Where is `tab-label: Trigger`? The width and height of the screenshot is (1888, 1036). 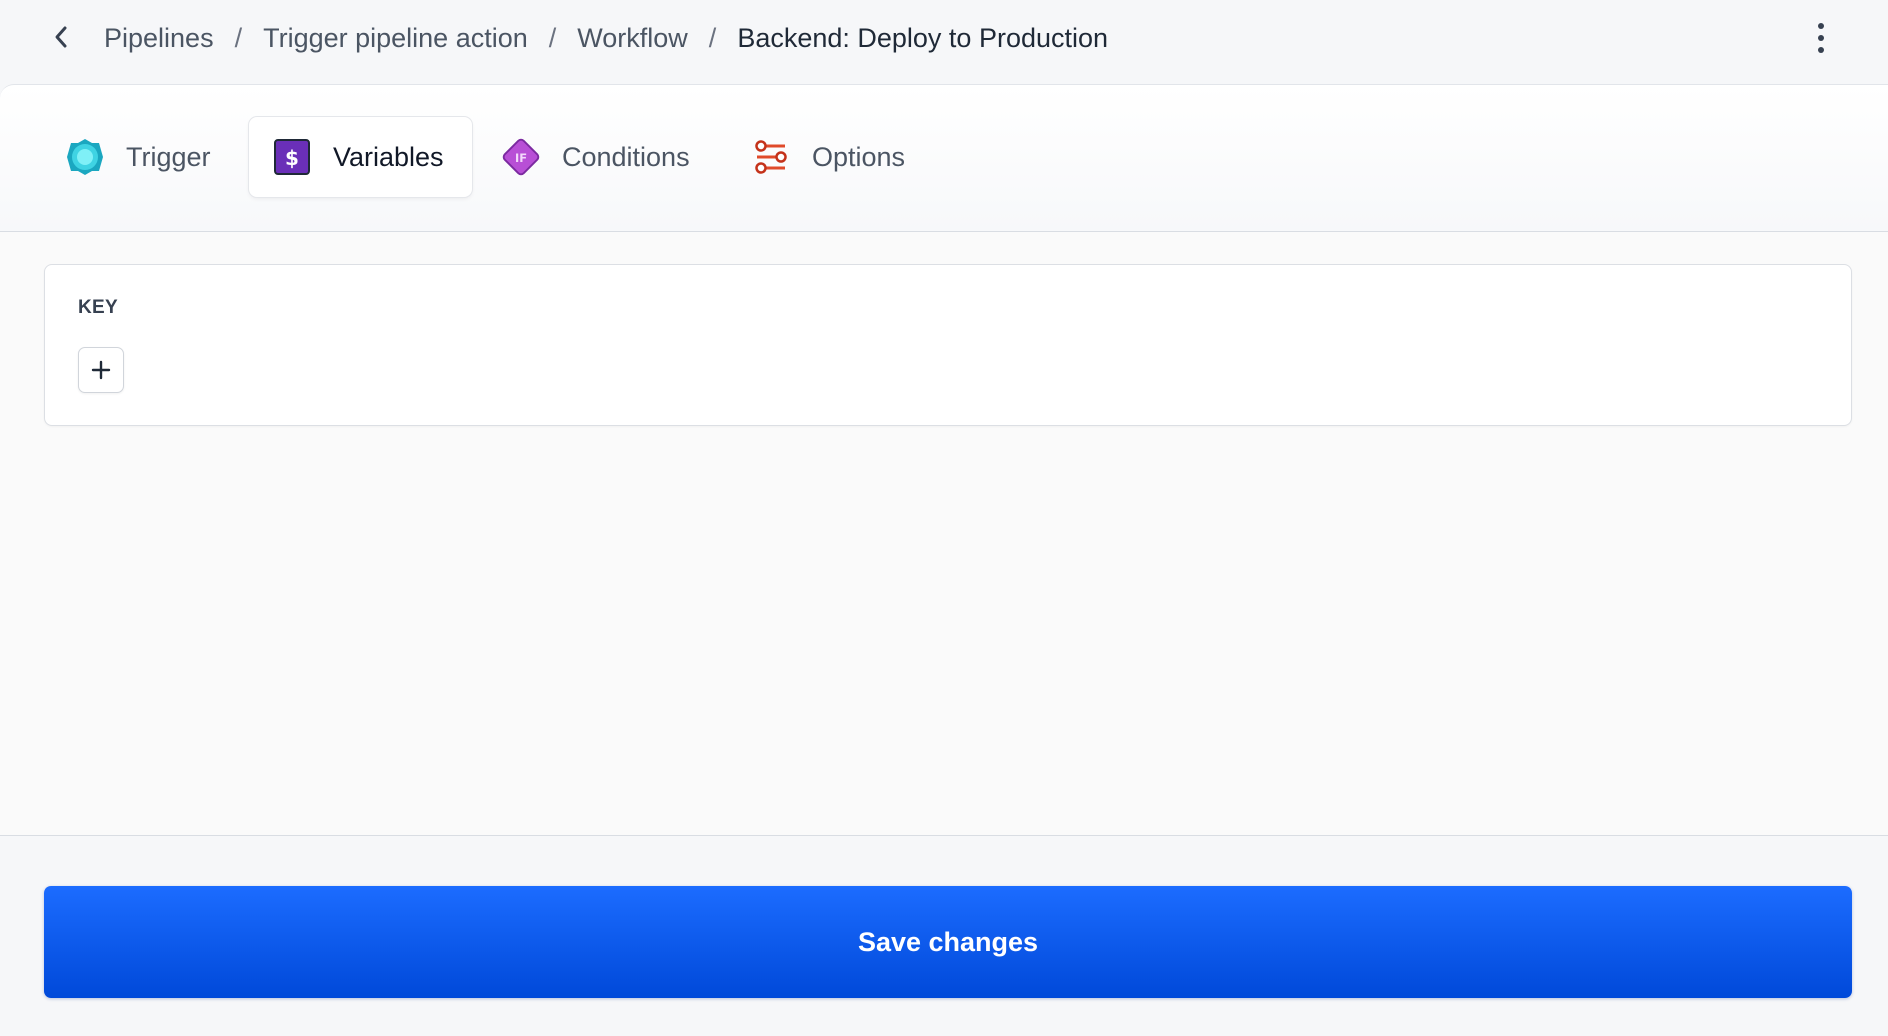 tab-label: Trigger is located at coordinates (168, 156).